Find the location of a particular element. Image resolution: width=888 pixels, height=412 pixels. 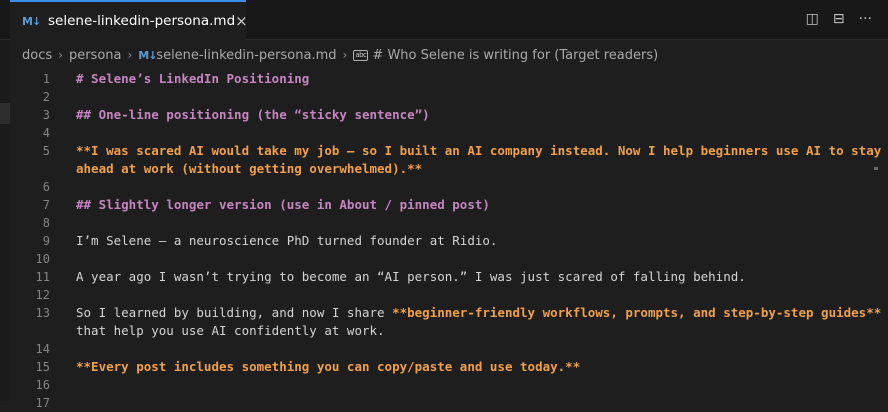

line-number: 2 is located at coordinates (46, 97).